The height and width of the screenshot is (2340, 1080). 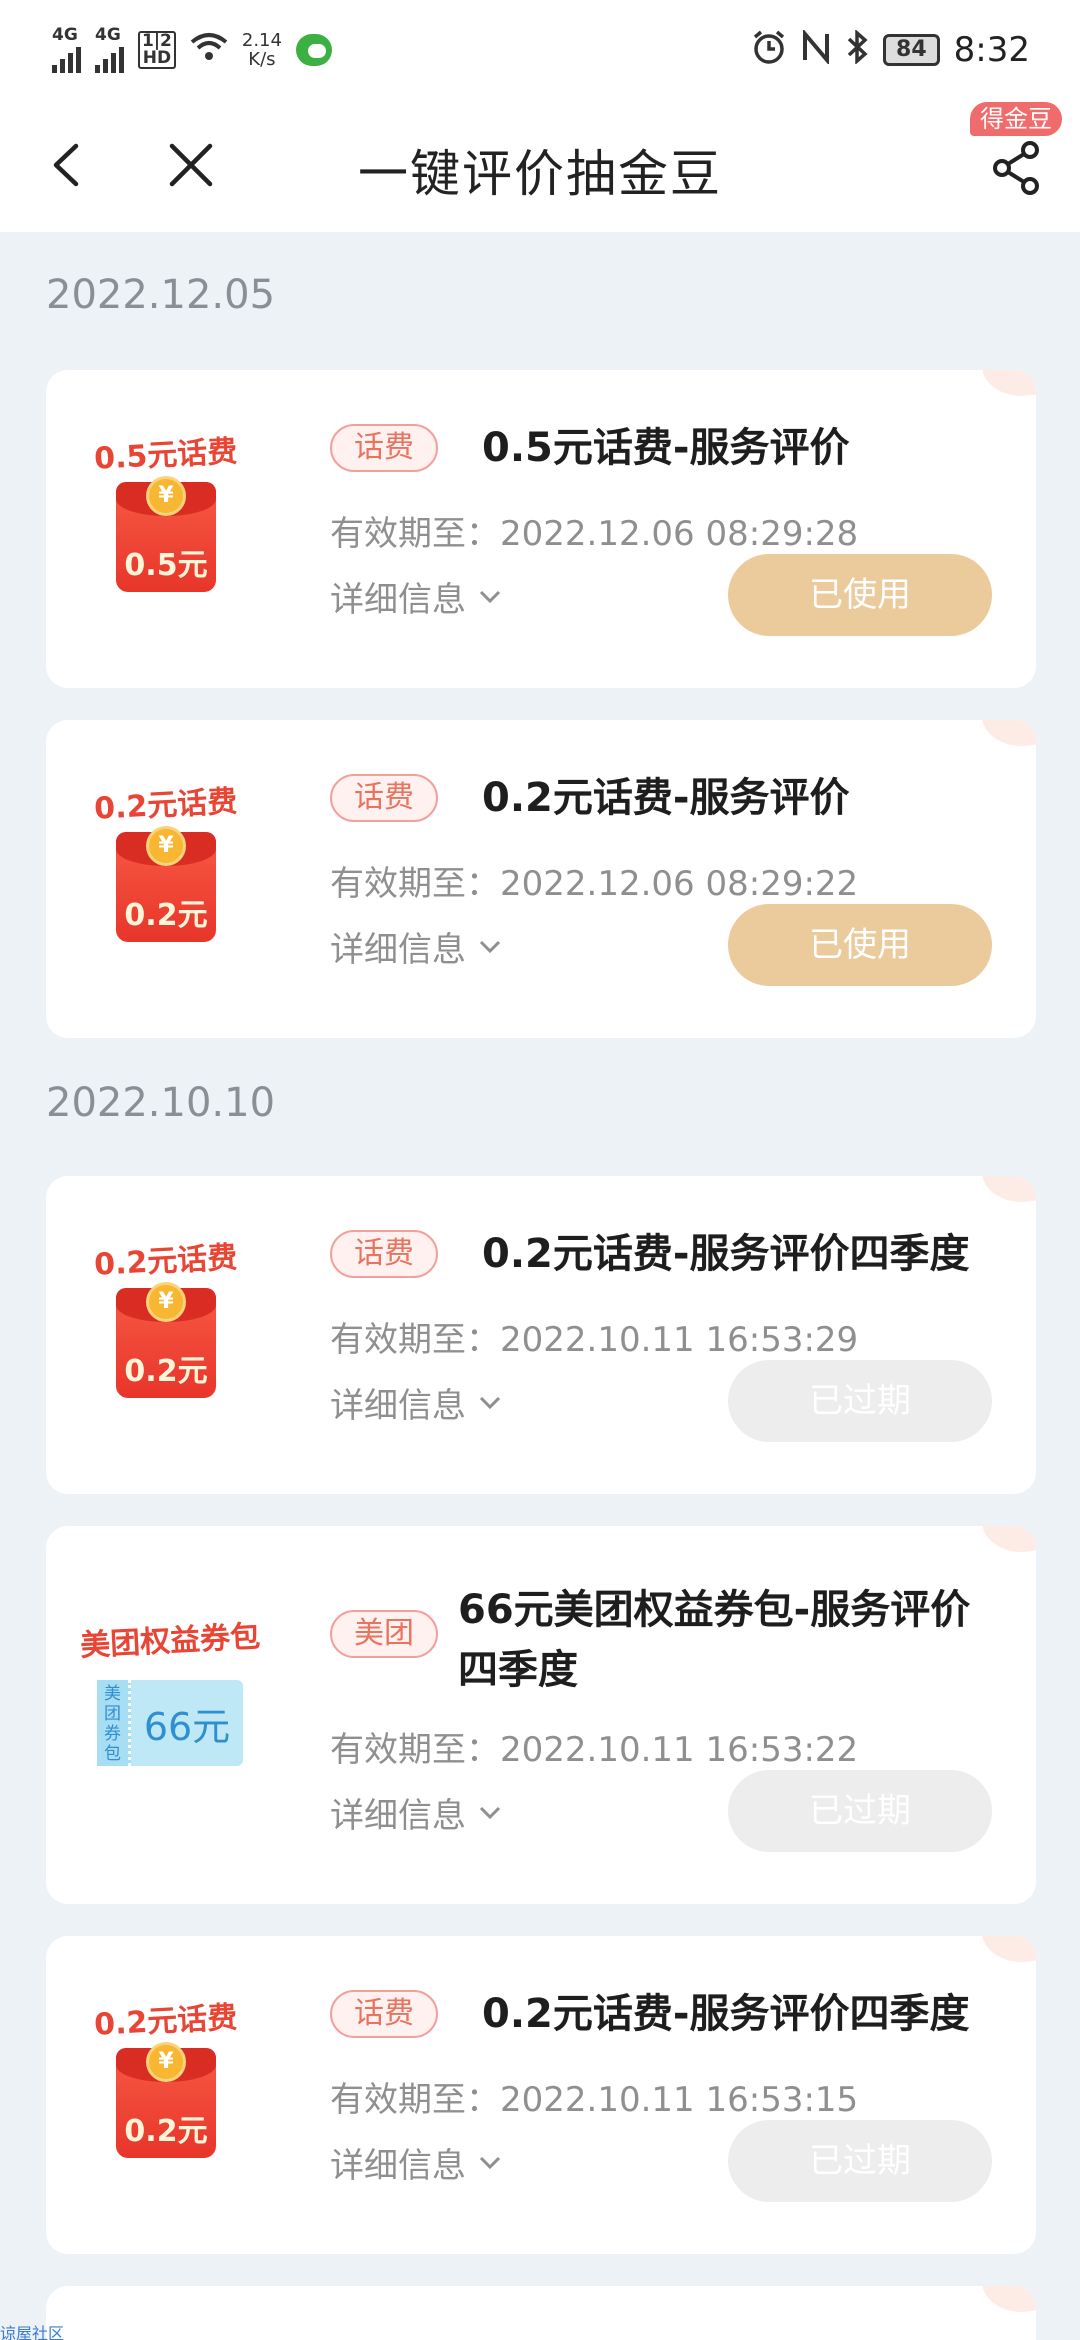 I want to click on expiry-date: 有效期至：2022.10.11 16:53:15, so click(x=594, y=2100).